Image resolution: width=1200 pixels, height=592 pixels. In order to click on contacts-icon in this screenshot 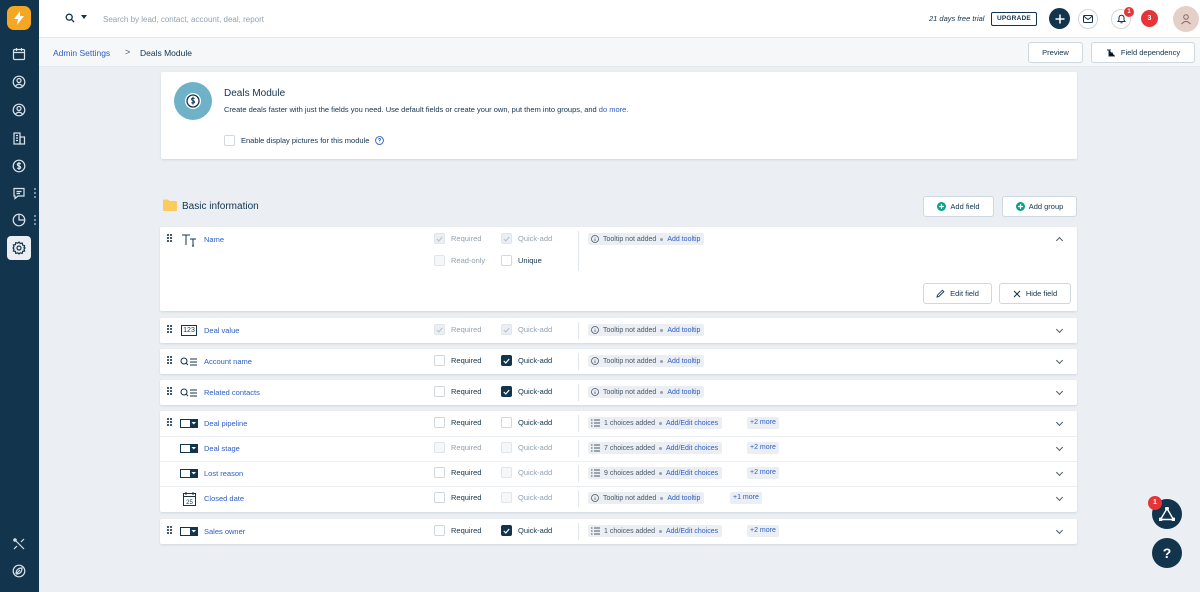, I will do `click(19, 82)`.